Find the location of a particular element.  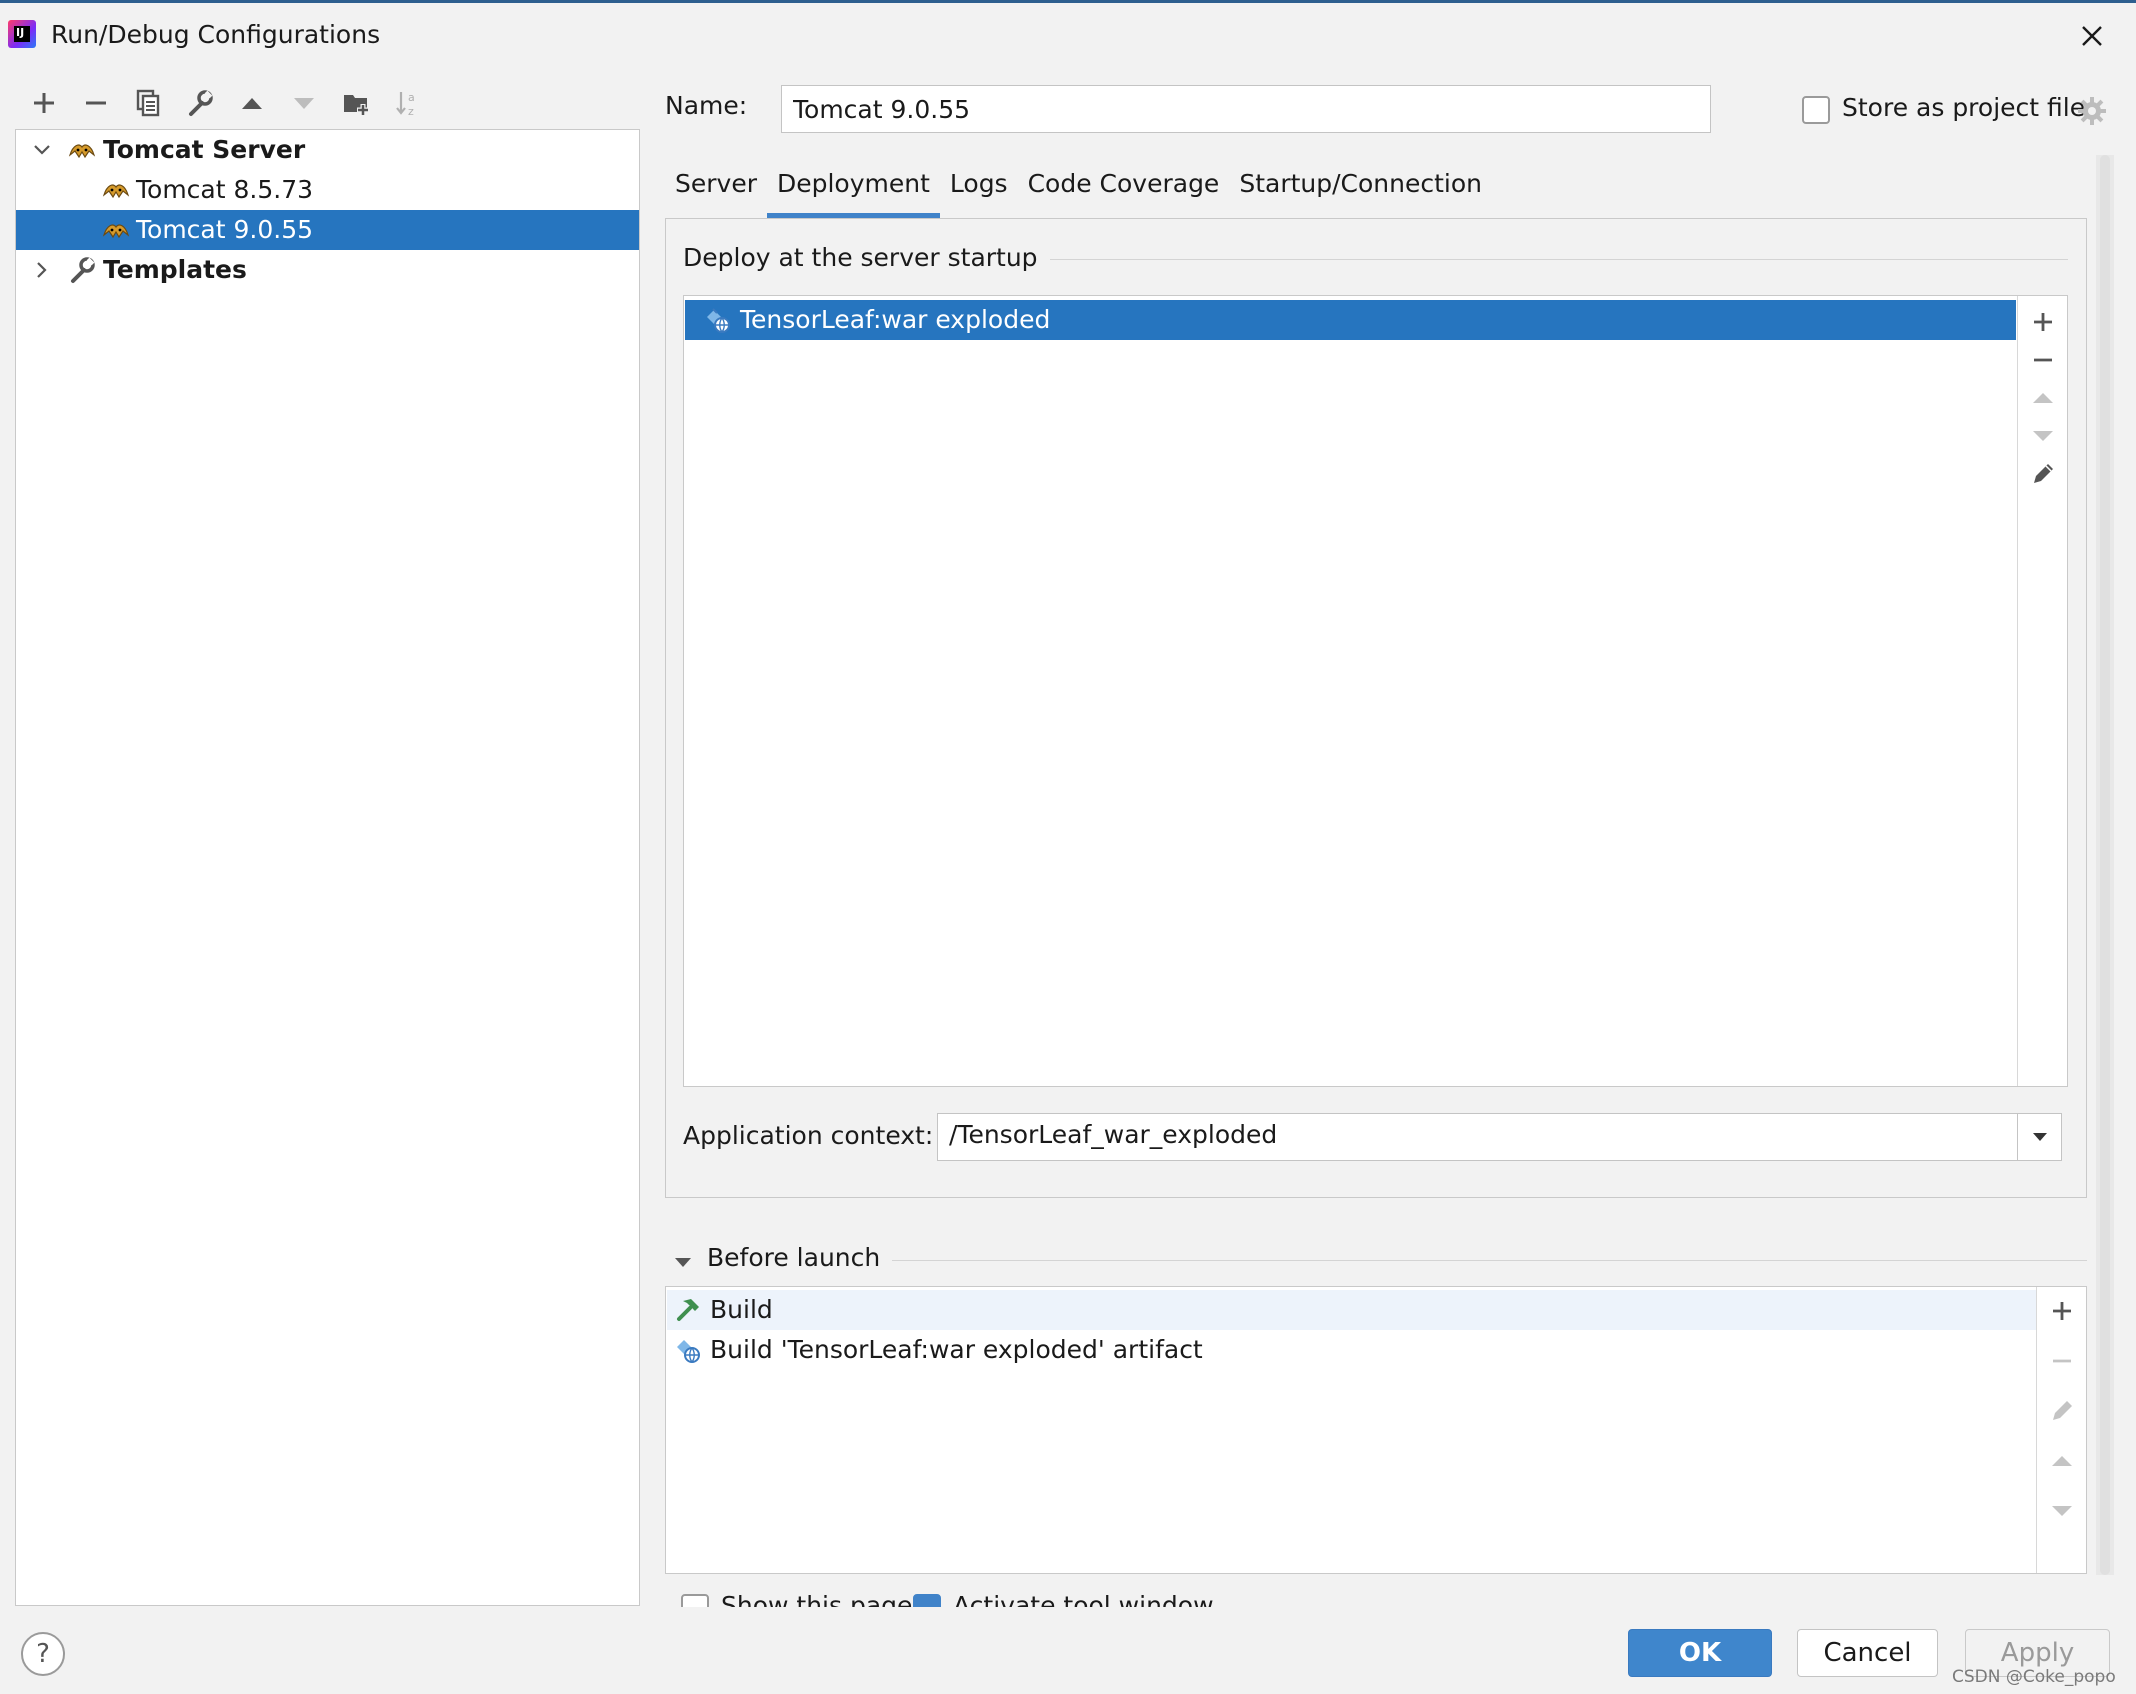

vertical-scrollbar is located at coordinates (2105, 865).